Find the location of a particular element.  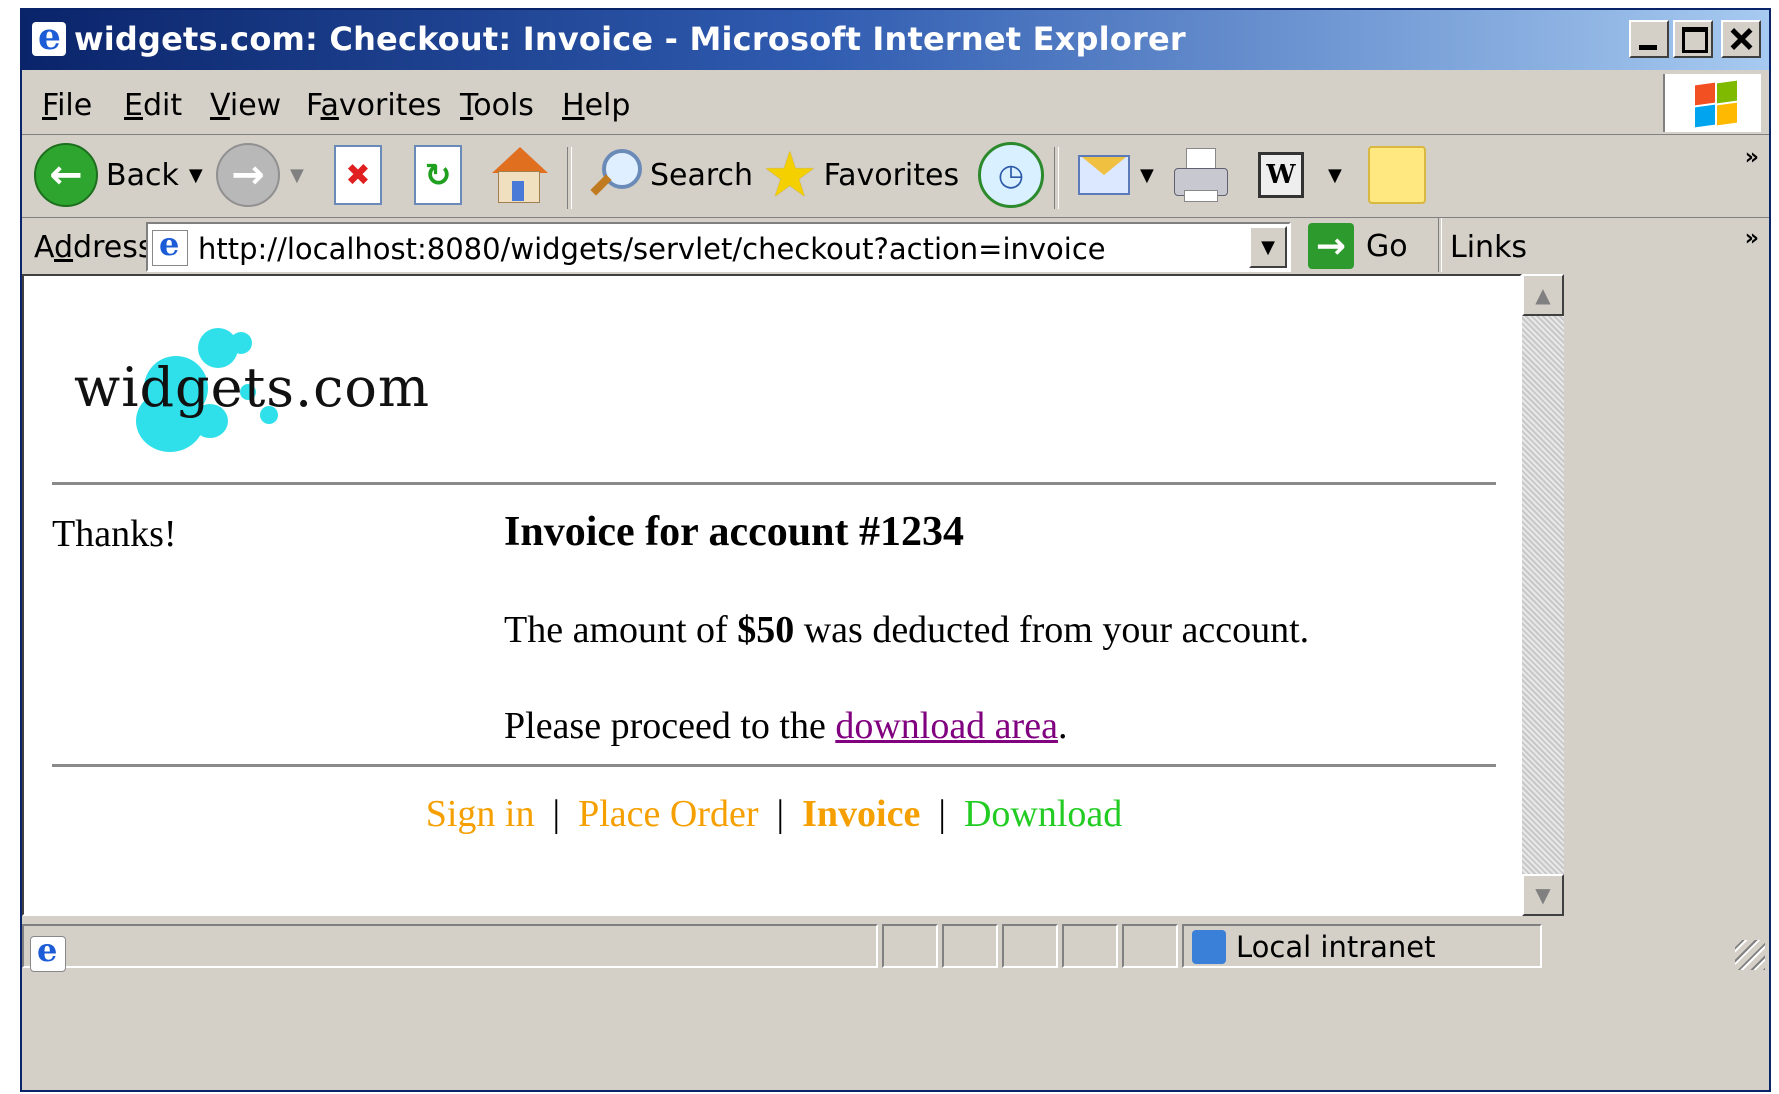

menu-help-accel: H is located at coordinates (573, 105).